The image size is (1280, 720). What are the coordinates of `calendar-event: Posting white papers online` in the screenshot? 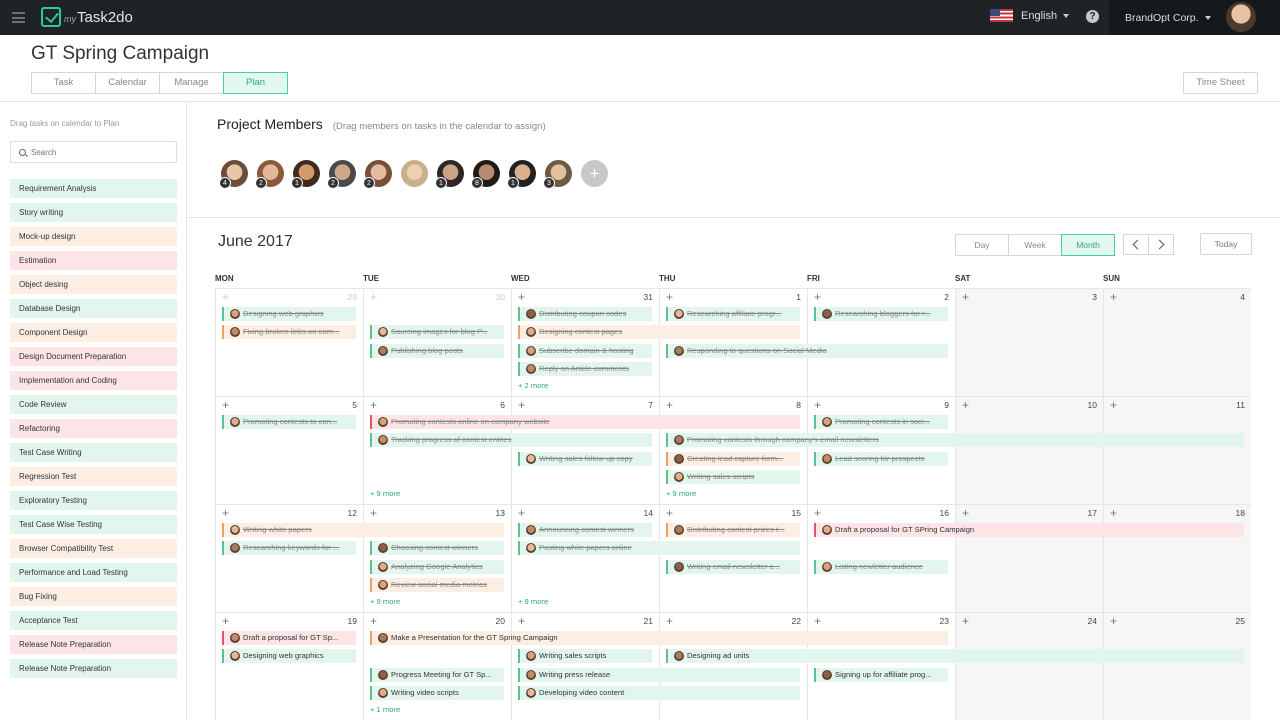 It's located at (659, 548).